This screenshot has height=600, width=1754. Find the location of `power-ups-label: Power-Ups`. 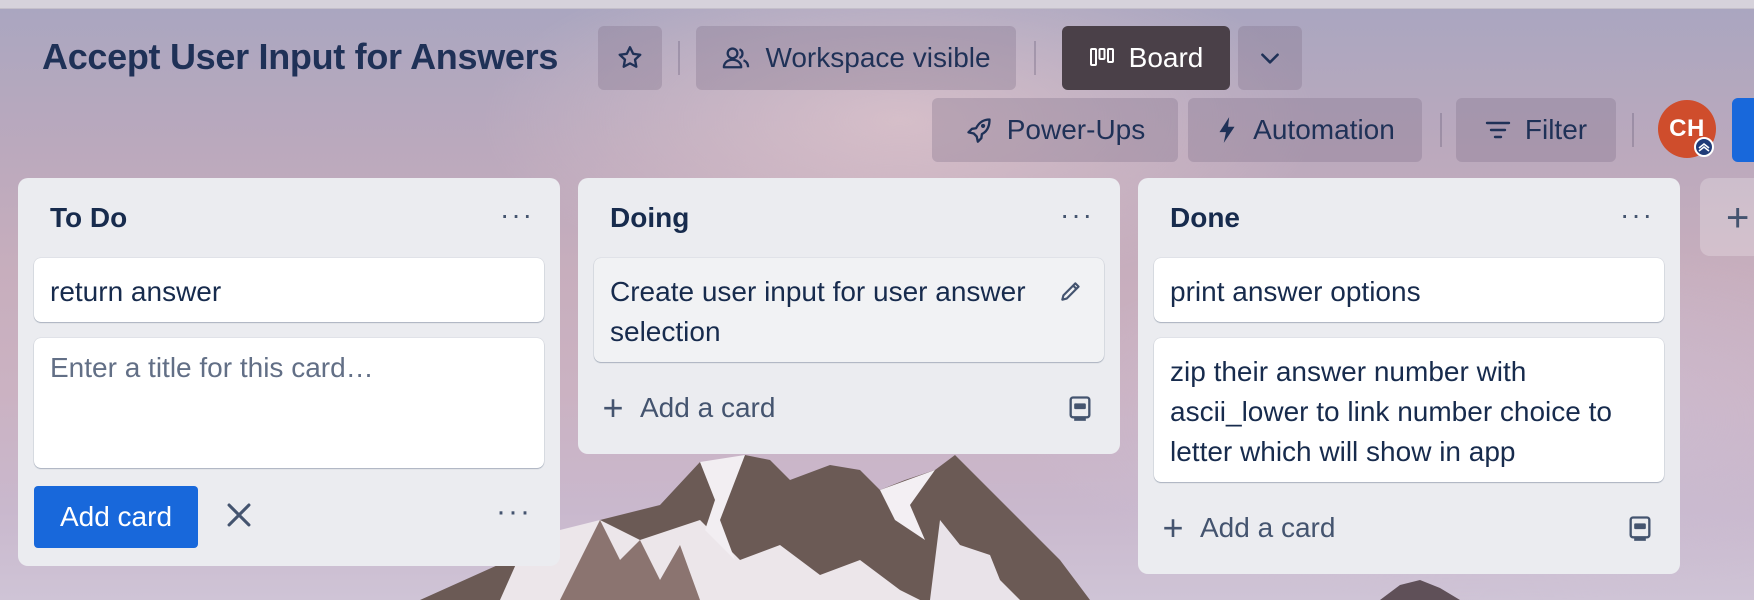

power-ups-label: Power-Ups is located at coordinates (1076, 129).